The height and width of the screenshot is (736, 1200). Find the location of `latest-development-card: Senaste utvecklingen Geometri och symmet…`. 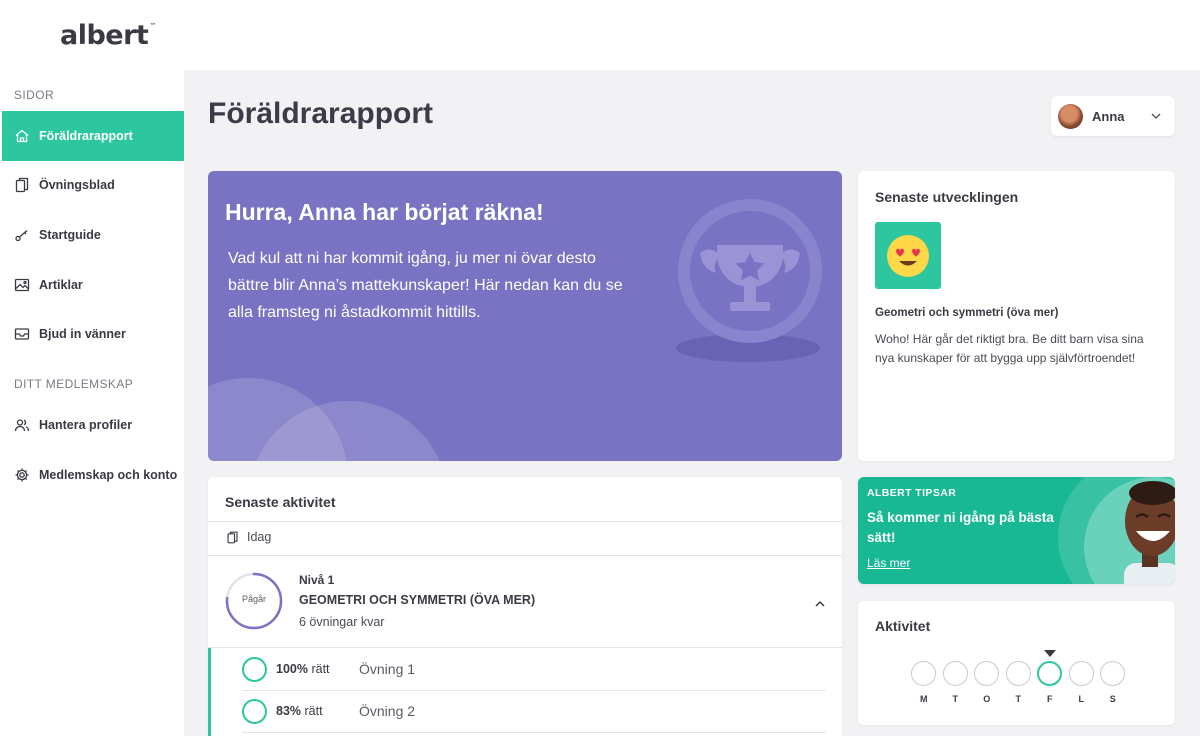

latest-development-card: Senaste utvecklingen Geometri och symmet… is located at coordinates (1016, 316).